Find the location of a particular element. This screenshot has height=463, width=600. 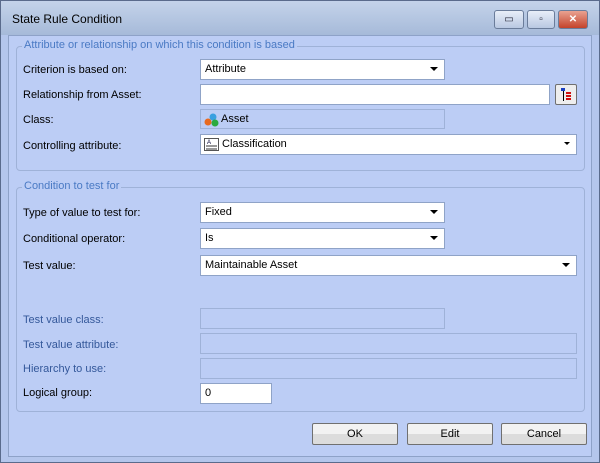

hierarchy-label: Hierarchy to use: is located at coordinates (65, 369).